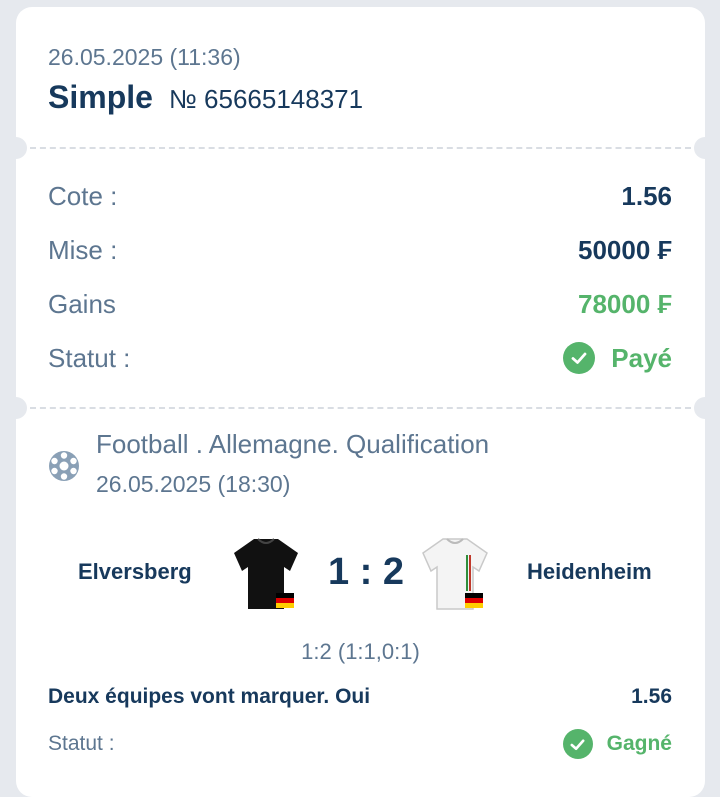 The height and width of the screenshot is (797, 720). I want to click on odds-row: Cote : 1.56, so click(360, 196).